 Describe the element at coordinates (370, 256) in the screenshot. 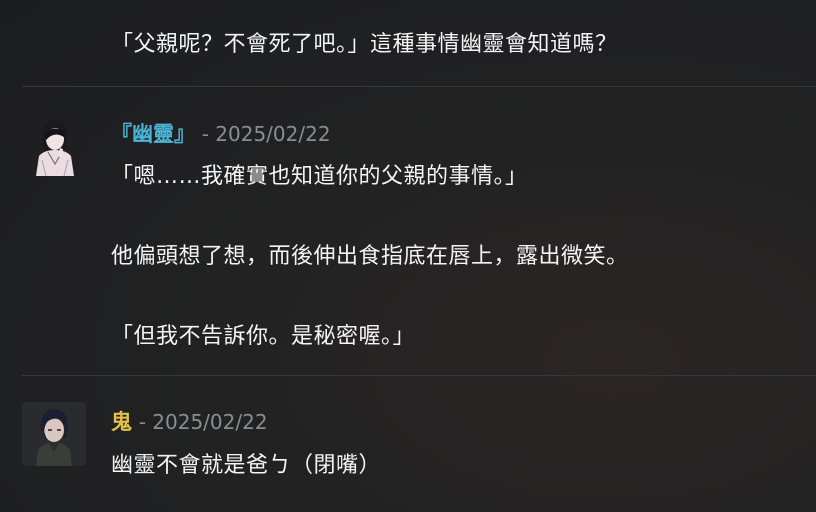

I see `message-text-line: 他偏頭想了想，而後伸出食指底在唇上，露出微笑。` at that location.